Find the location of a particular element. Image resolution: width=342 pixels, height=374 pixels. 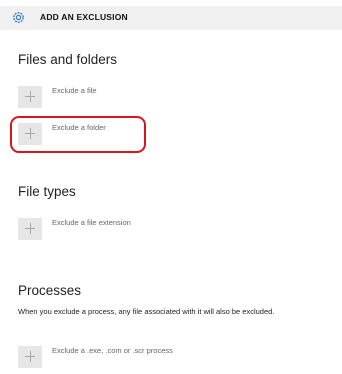

exclude-process-label: Exclude a .exe, .com or .scr process is located at coordinates (112, 350).